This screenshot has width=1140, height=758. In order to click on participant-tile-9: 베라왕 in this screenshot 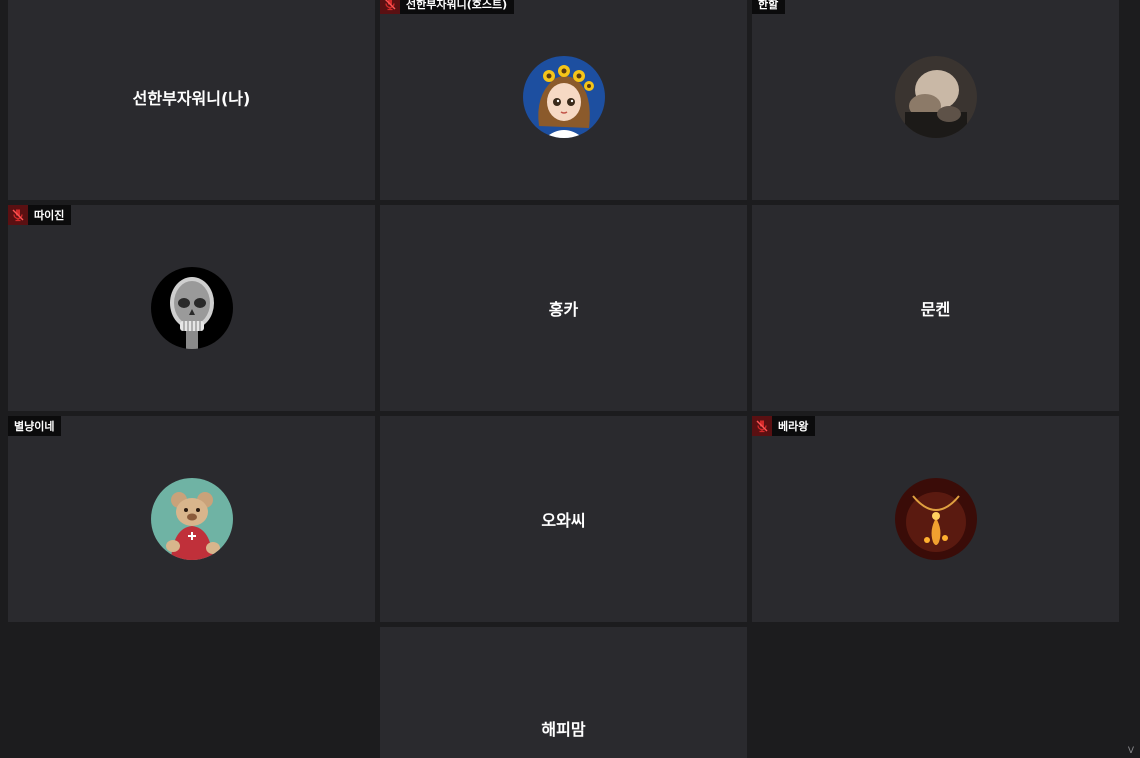, I will do `click(935, 519)`.